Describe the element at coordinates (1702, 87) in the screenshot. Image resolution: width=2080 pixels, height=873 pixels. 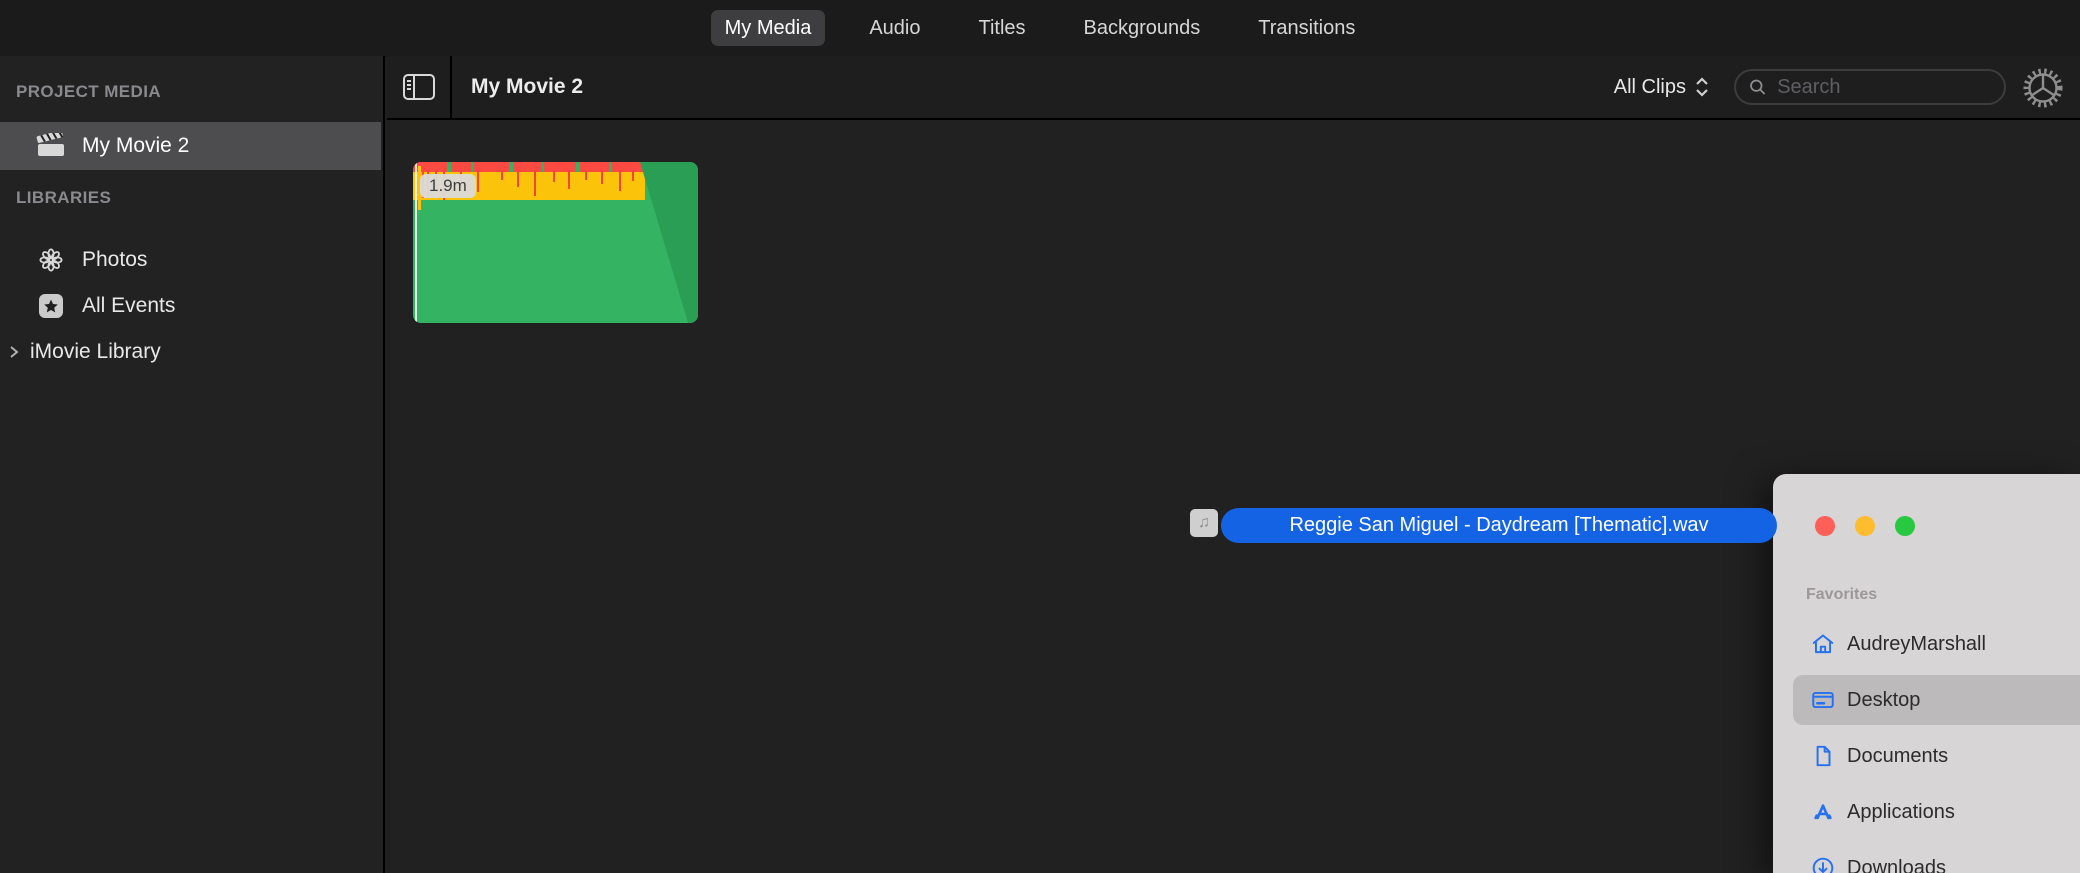
I see `chevron-up-down-icon` at that location.